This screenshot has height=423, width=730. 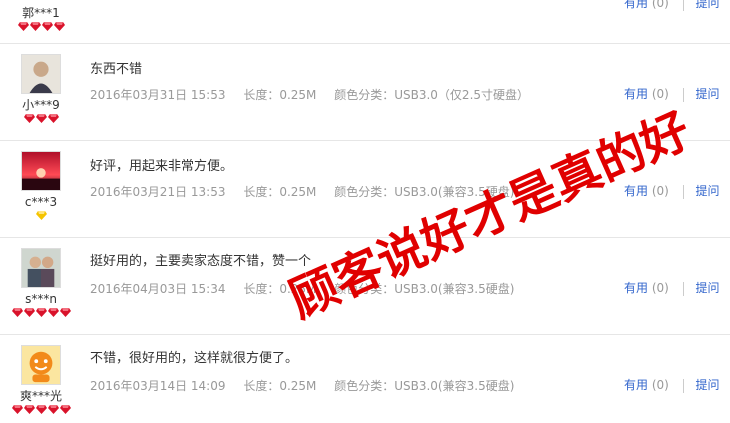 What do you see at coordinates (365, 22) in the screenshot?
I see `review-item: 郭***1 有用 (0) 提问` at bounding box center [365, 22].